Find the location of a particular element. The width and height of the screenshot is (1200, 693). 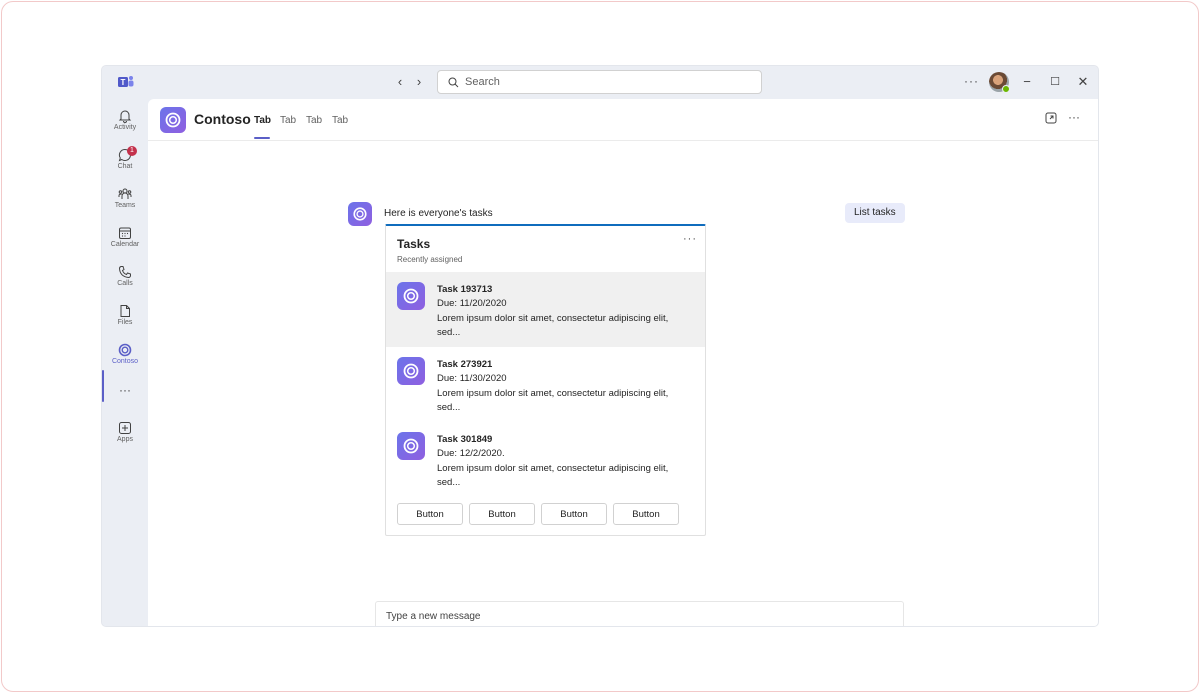

rail-item-calls: Calls is located at coordinates (125, 281).